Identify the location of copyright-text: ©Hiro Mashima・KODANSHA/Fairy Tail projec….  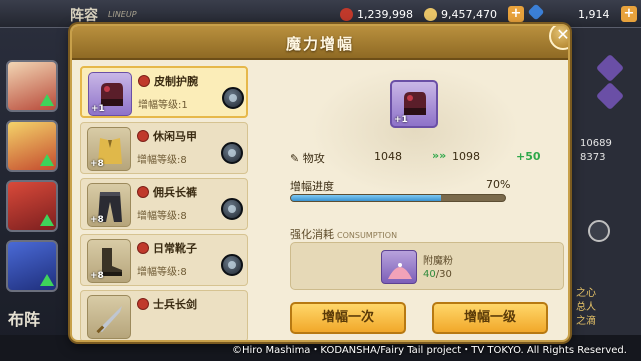
(429, 350).